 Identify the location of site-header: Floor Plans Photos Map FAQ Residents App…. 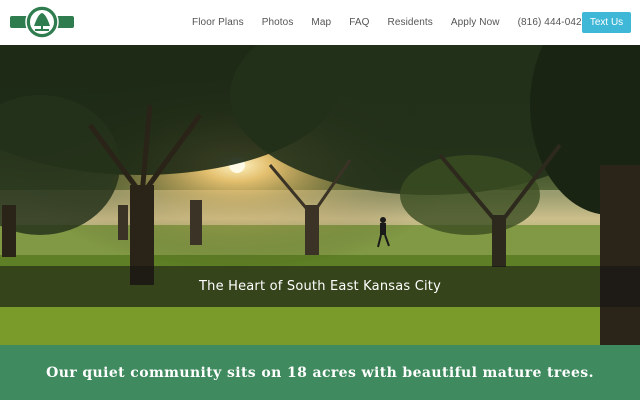
(320, 22).